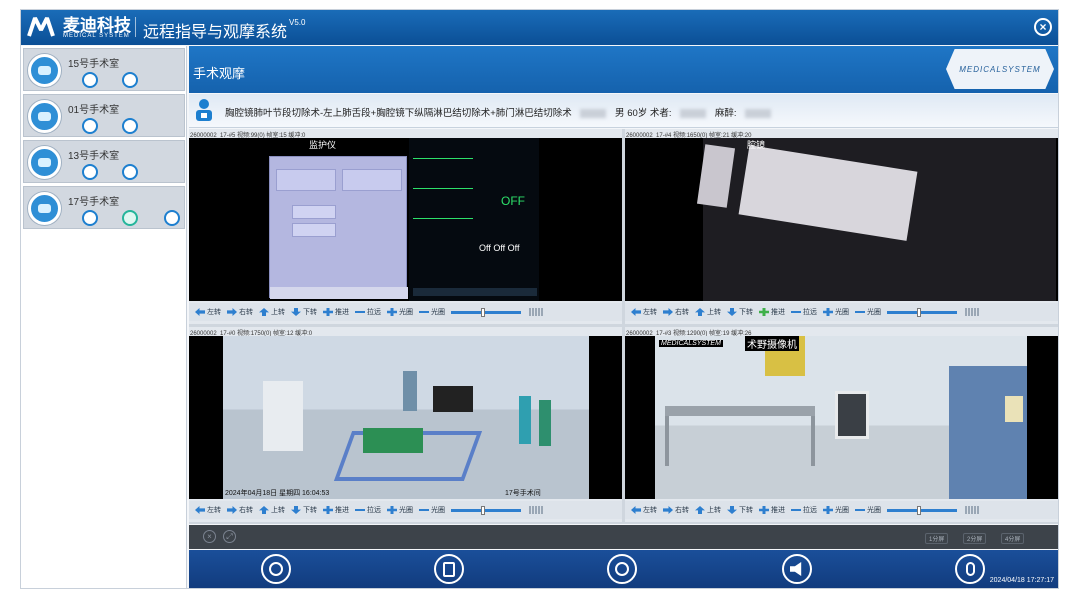 The width and height of the screenshot is (1080, 597). What do you see at coordinates (1043, 27) in the screenshot?
I see `close-icon: ×` at bounding box center [1043, 27].